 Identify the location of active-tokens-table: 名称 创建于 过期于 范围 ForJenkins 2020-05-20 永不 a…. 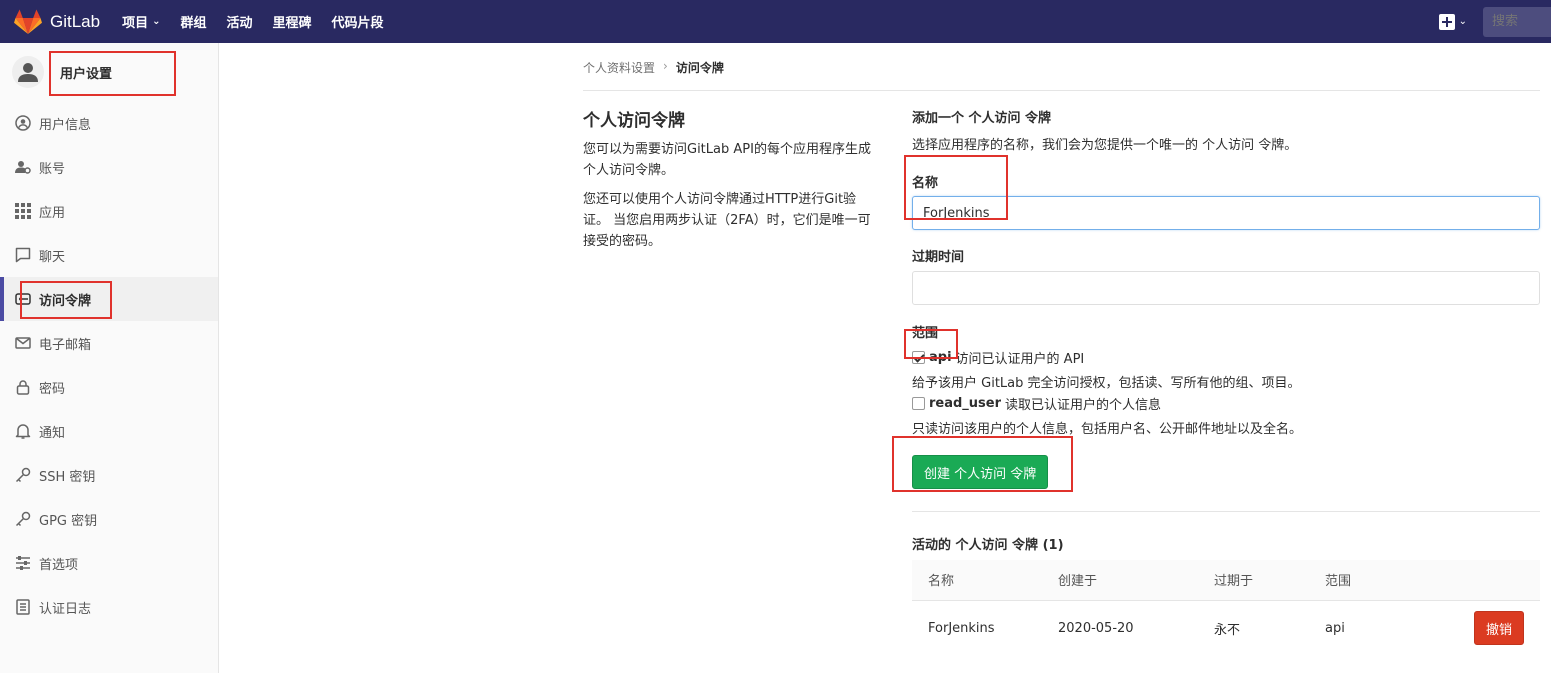
(1226, 608).